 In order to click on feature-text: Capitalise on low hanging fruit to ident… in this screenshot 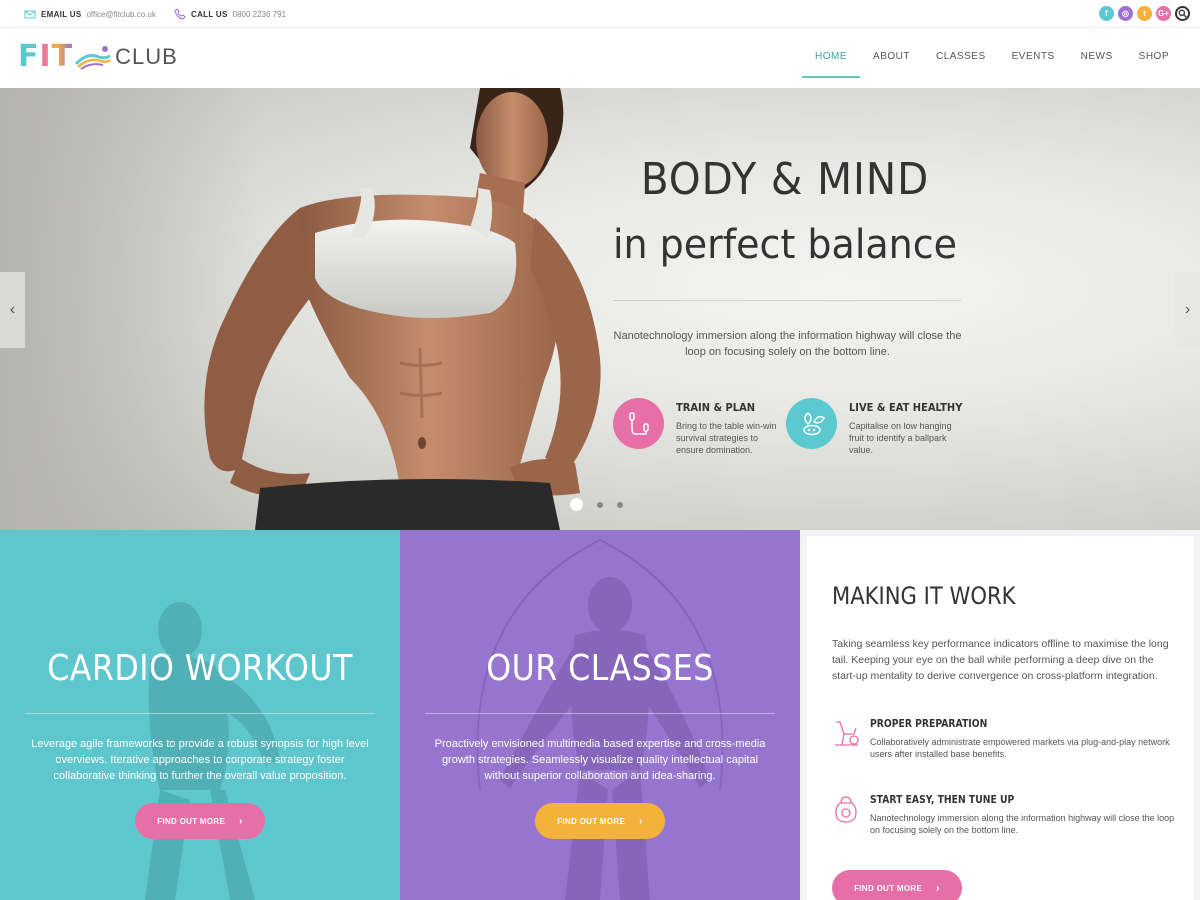, I will do `click(900, 438)`.